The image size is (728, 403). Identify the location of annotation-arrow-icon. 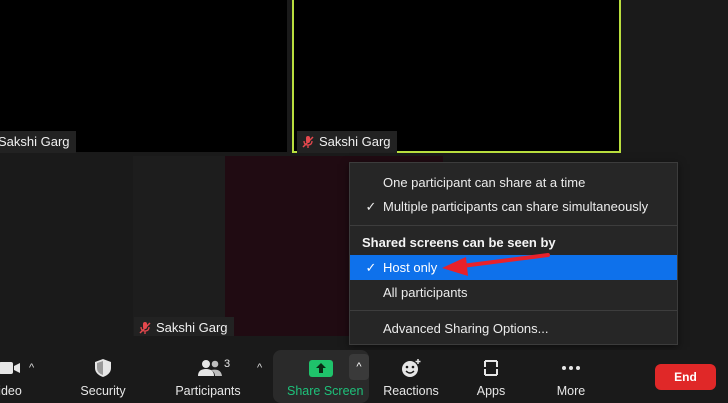
(496, 264).